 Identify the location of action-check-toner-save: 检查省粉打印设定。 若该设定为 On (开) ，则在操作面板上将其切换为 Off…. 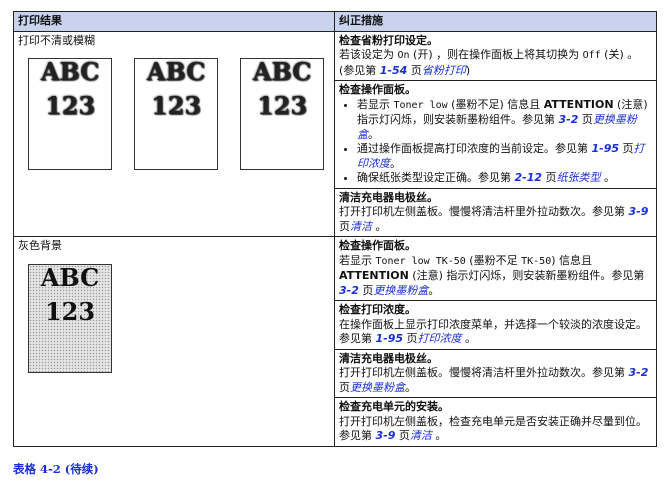
(495, 55).